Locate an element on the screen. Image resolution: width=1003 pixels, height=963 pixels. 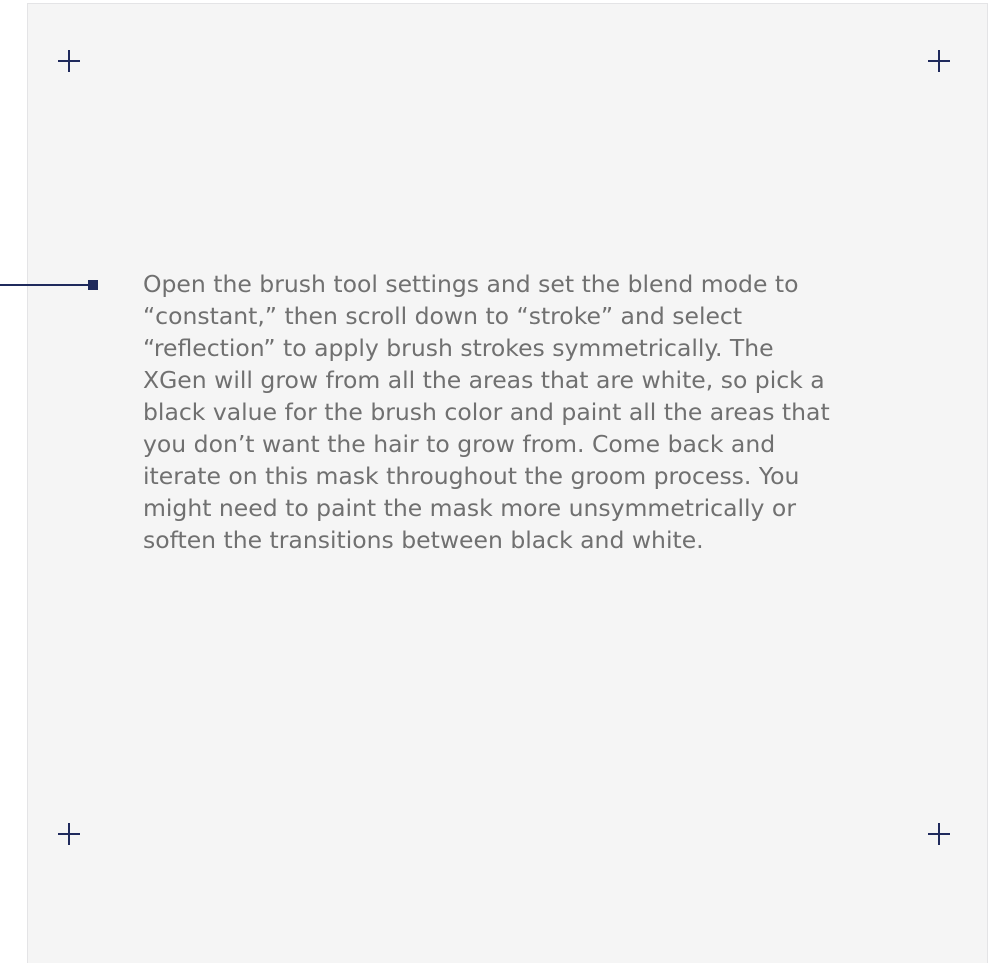
callout-pointer-icon is located at coordinates (93, 285).